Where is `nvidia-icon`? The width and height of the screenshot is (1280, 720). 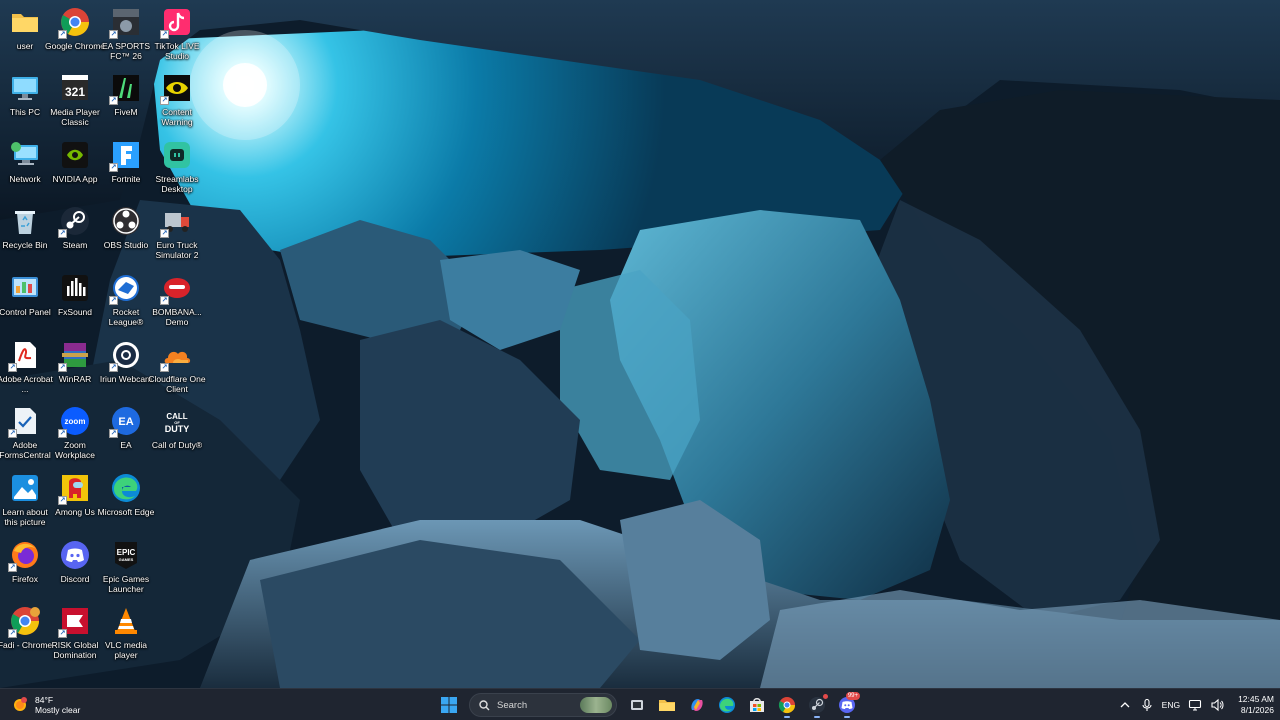
nvidia-icon is located at coordinates (75, 155).